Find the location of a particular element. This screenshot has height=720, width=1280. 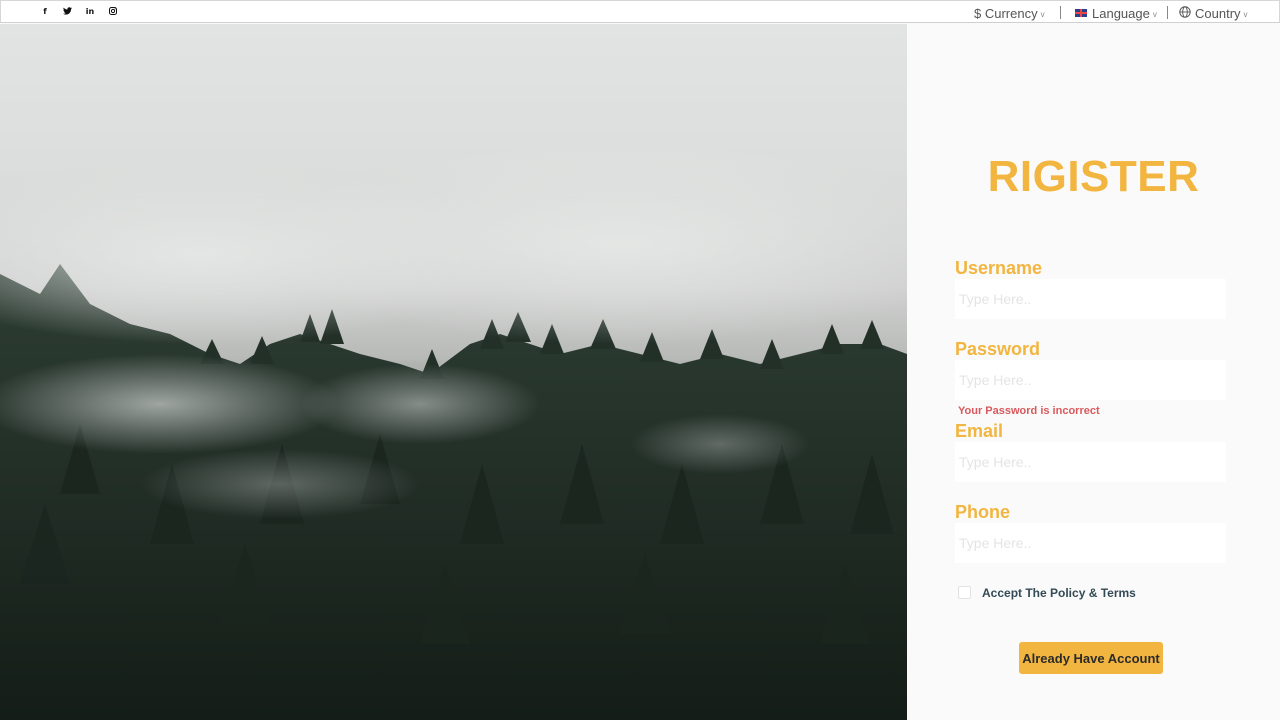

password-input is located at coordinates (1090, 380).